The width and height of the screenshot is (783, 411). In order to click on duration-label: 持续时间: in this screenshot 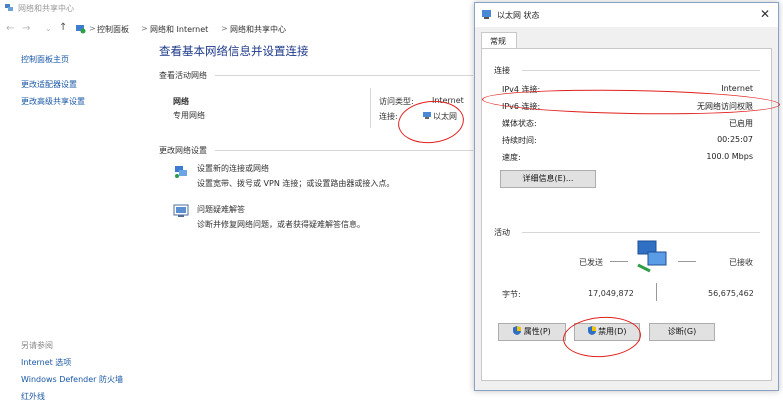, I will do `click(519, 140)`.